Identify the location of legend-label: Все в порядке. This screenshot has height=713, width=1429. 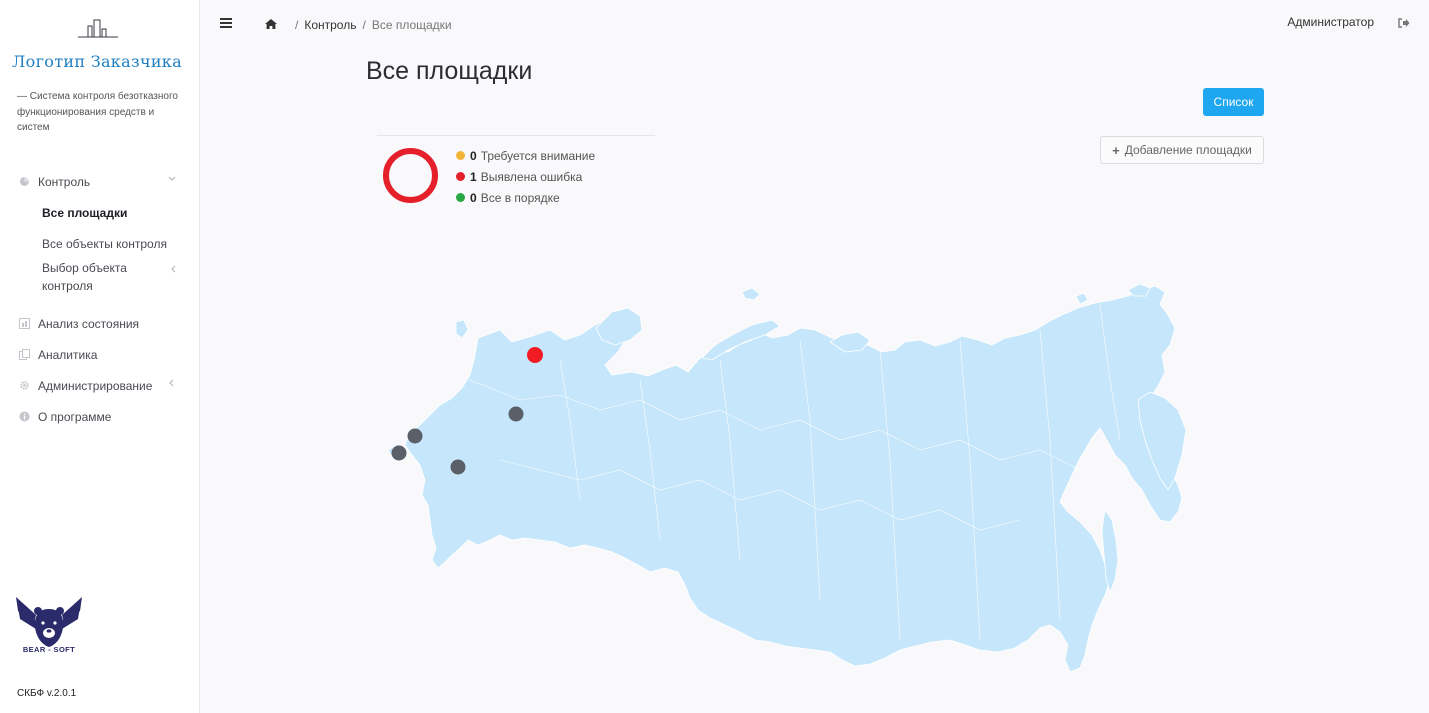
(520, 197).